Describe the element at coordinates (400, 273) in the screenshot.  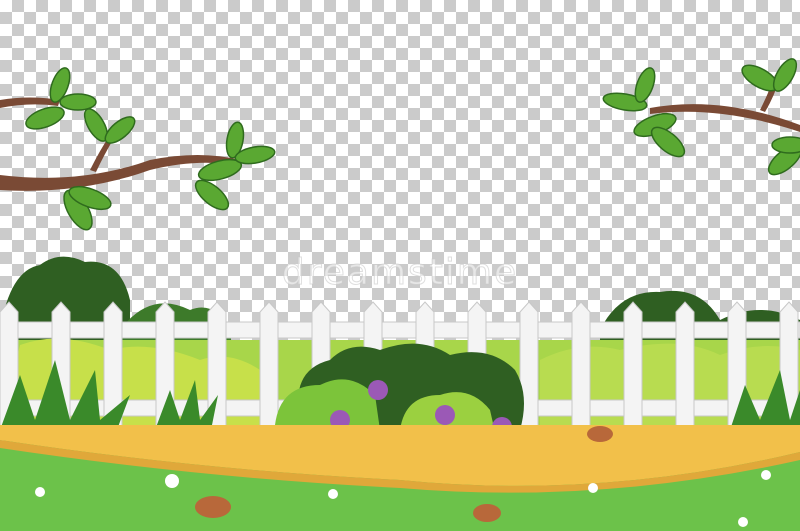
I see `watermark: dreamstime` at that location.